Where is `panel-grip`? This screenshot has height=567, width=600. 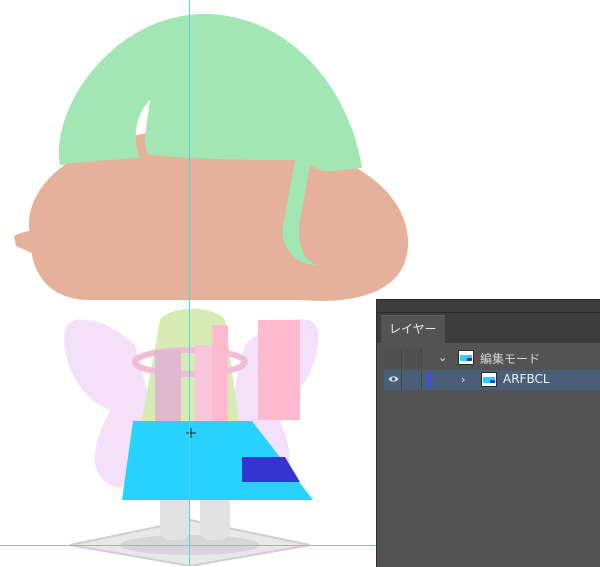 panel-grip is located at coordinates (488, 306).